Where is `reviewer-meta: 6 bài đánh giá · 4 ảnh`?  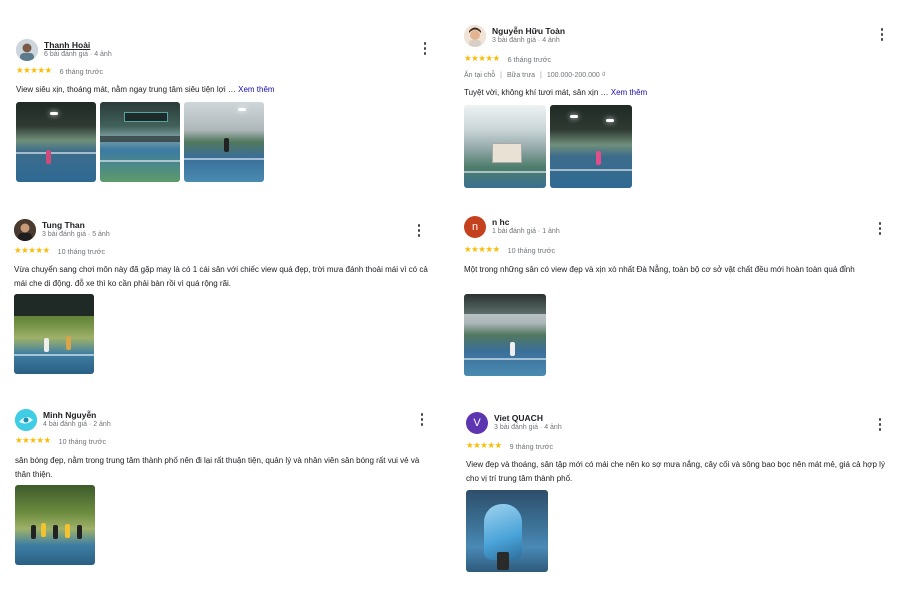
reviewer-meta: 6 bài đánh giá · 4 ảnh is located at coordinates (78, 54).